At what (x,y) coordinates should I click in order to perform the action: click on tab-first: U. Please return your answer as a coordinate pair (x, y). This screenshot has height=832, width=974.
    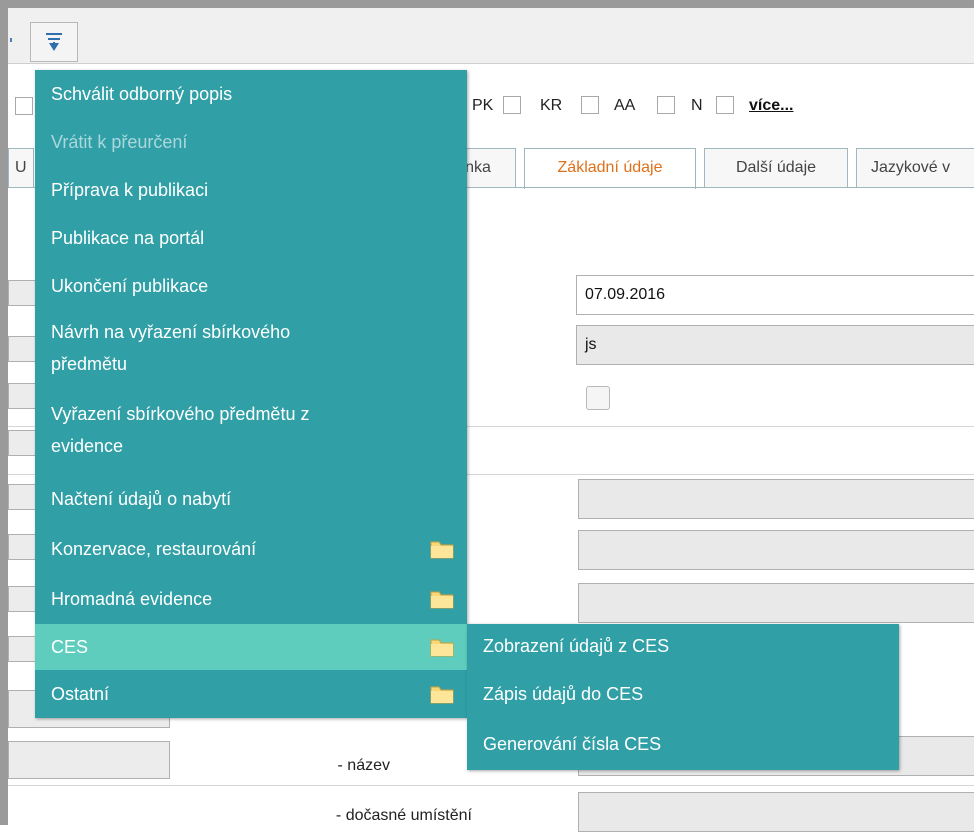
    Looking at the image, I should click on (21, 168).